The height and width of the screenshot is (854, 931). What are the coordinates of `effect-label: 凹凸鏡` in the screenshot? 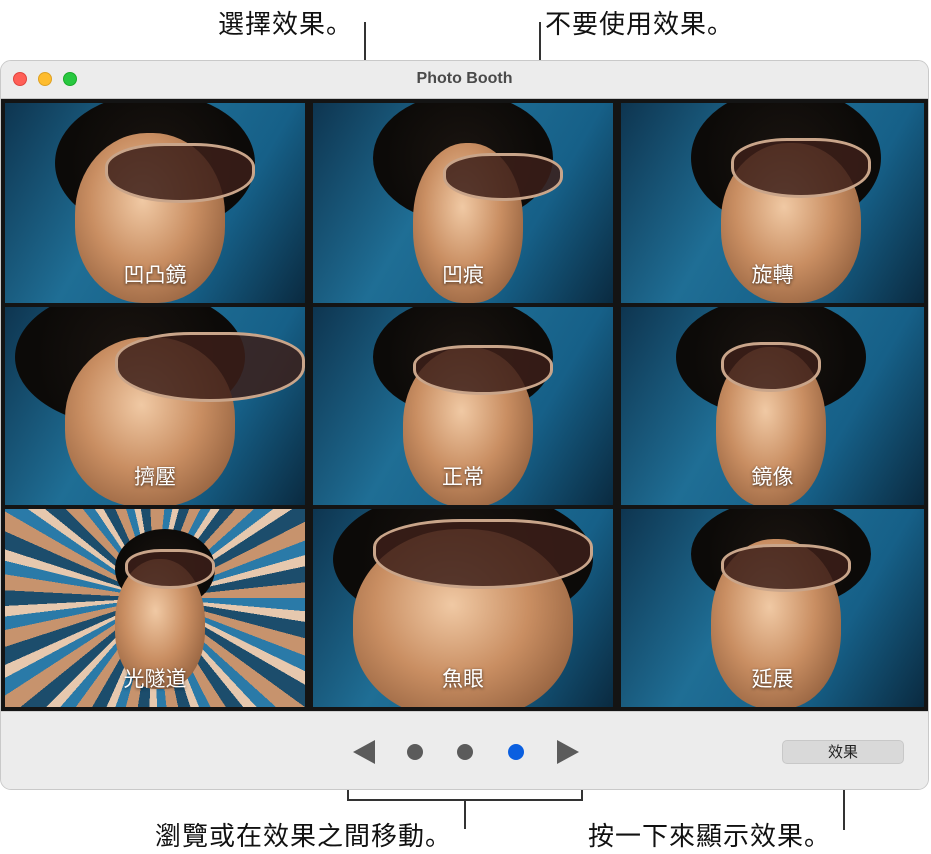 It's located at (155, 275).